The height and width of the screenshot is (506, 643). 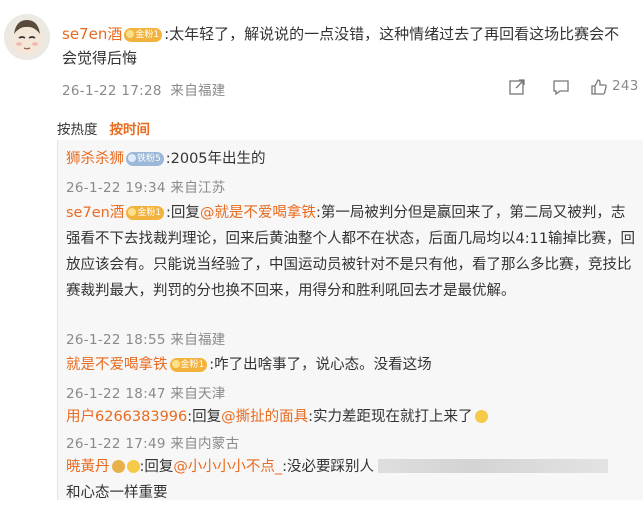 I want to click on reply-meta: 26-1-22 18:55 来自福建, so click(x=146, y=338).